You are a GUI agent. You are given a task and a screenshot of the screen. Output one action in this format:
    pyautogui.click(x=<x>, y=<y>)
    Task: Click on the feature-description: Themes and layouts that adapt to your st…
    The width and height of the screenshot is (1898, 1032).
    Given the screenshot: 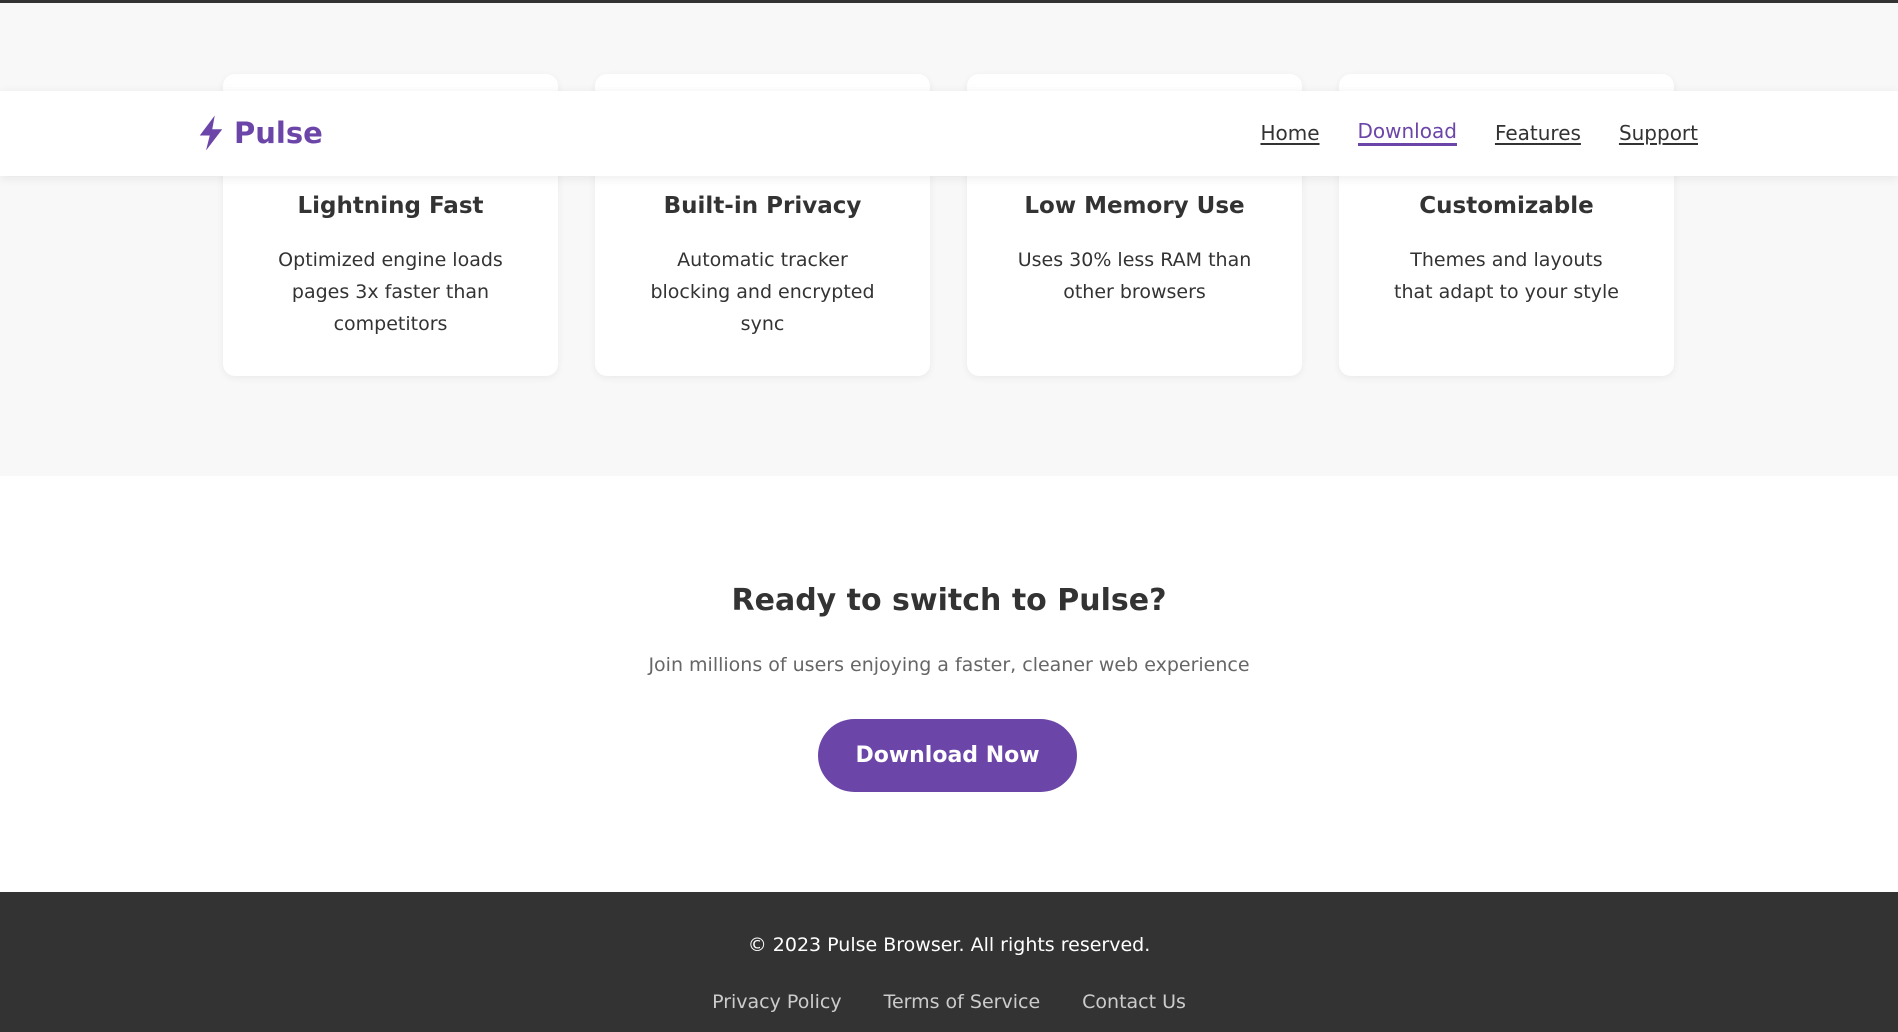 What is the action you would take?
    pyautogui.click(x=1506, y=276)
    